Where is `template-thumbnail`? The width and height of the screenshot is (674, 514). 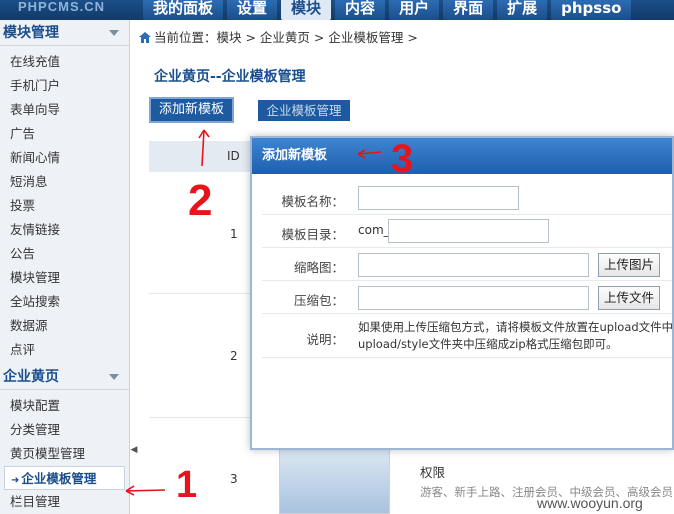 template-thumbnail is located at coordinates (334, 480).